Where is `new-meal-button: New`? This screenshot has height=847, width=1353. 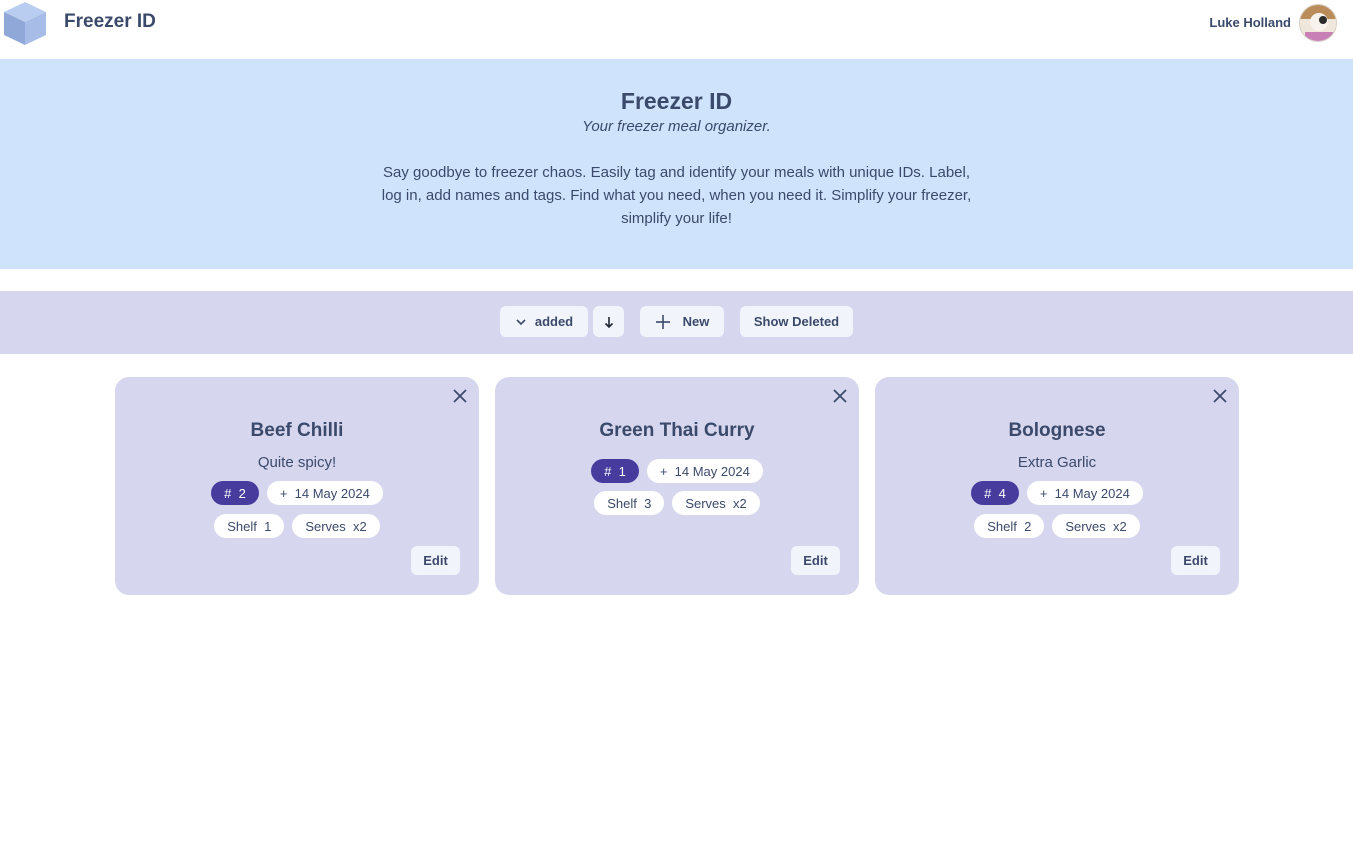
new-meal-button: New is located at coordinates (682, 321).